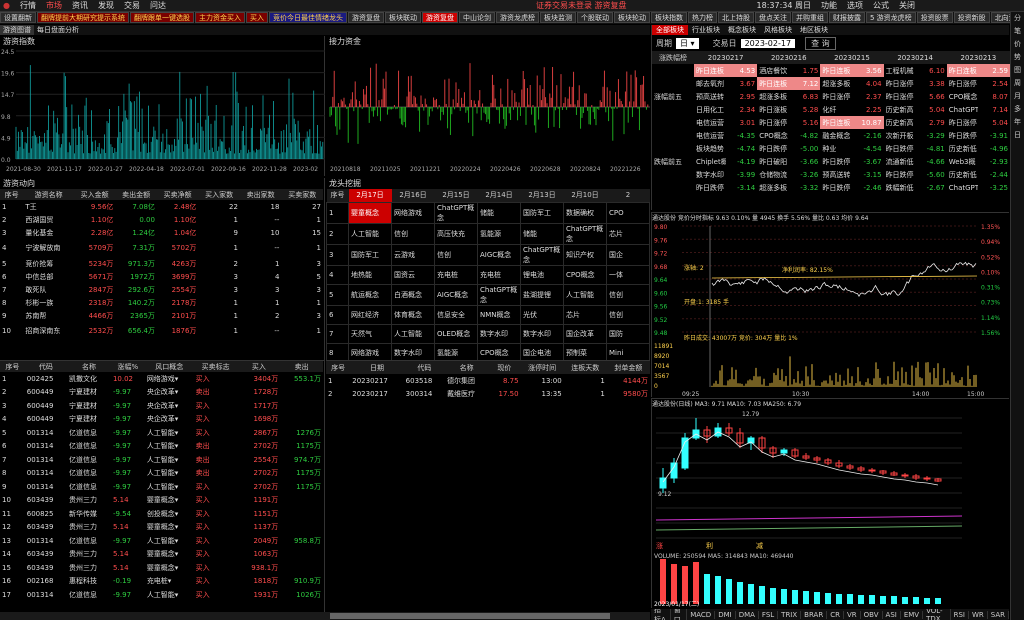 The image size is (1024, 620). Describe the element at coordinates (706, 30) in the screenshot. I see `sector-tab-1: 行业板块` at that location.